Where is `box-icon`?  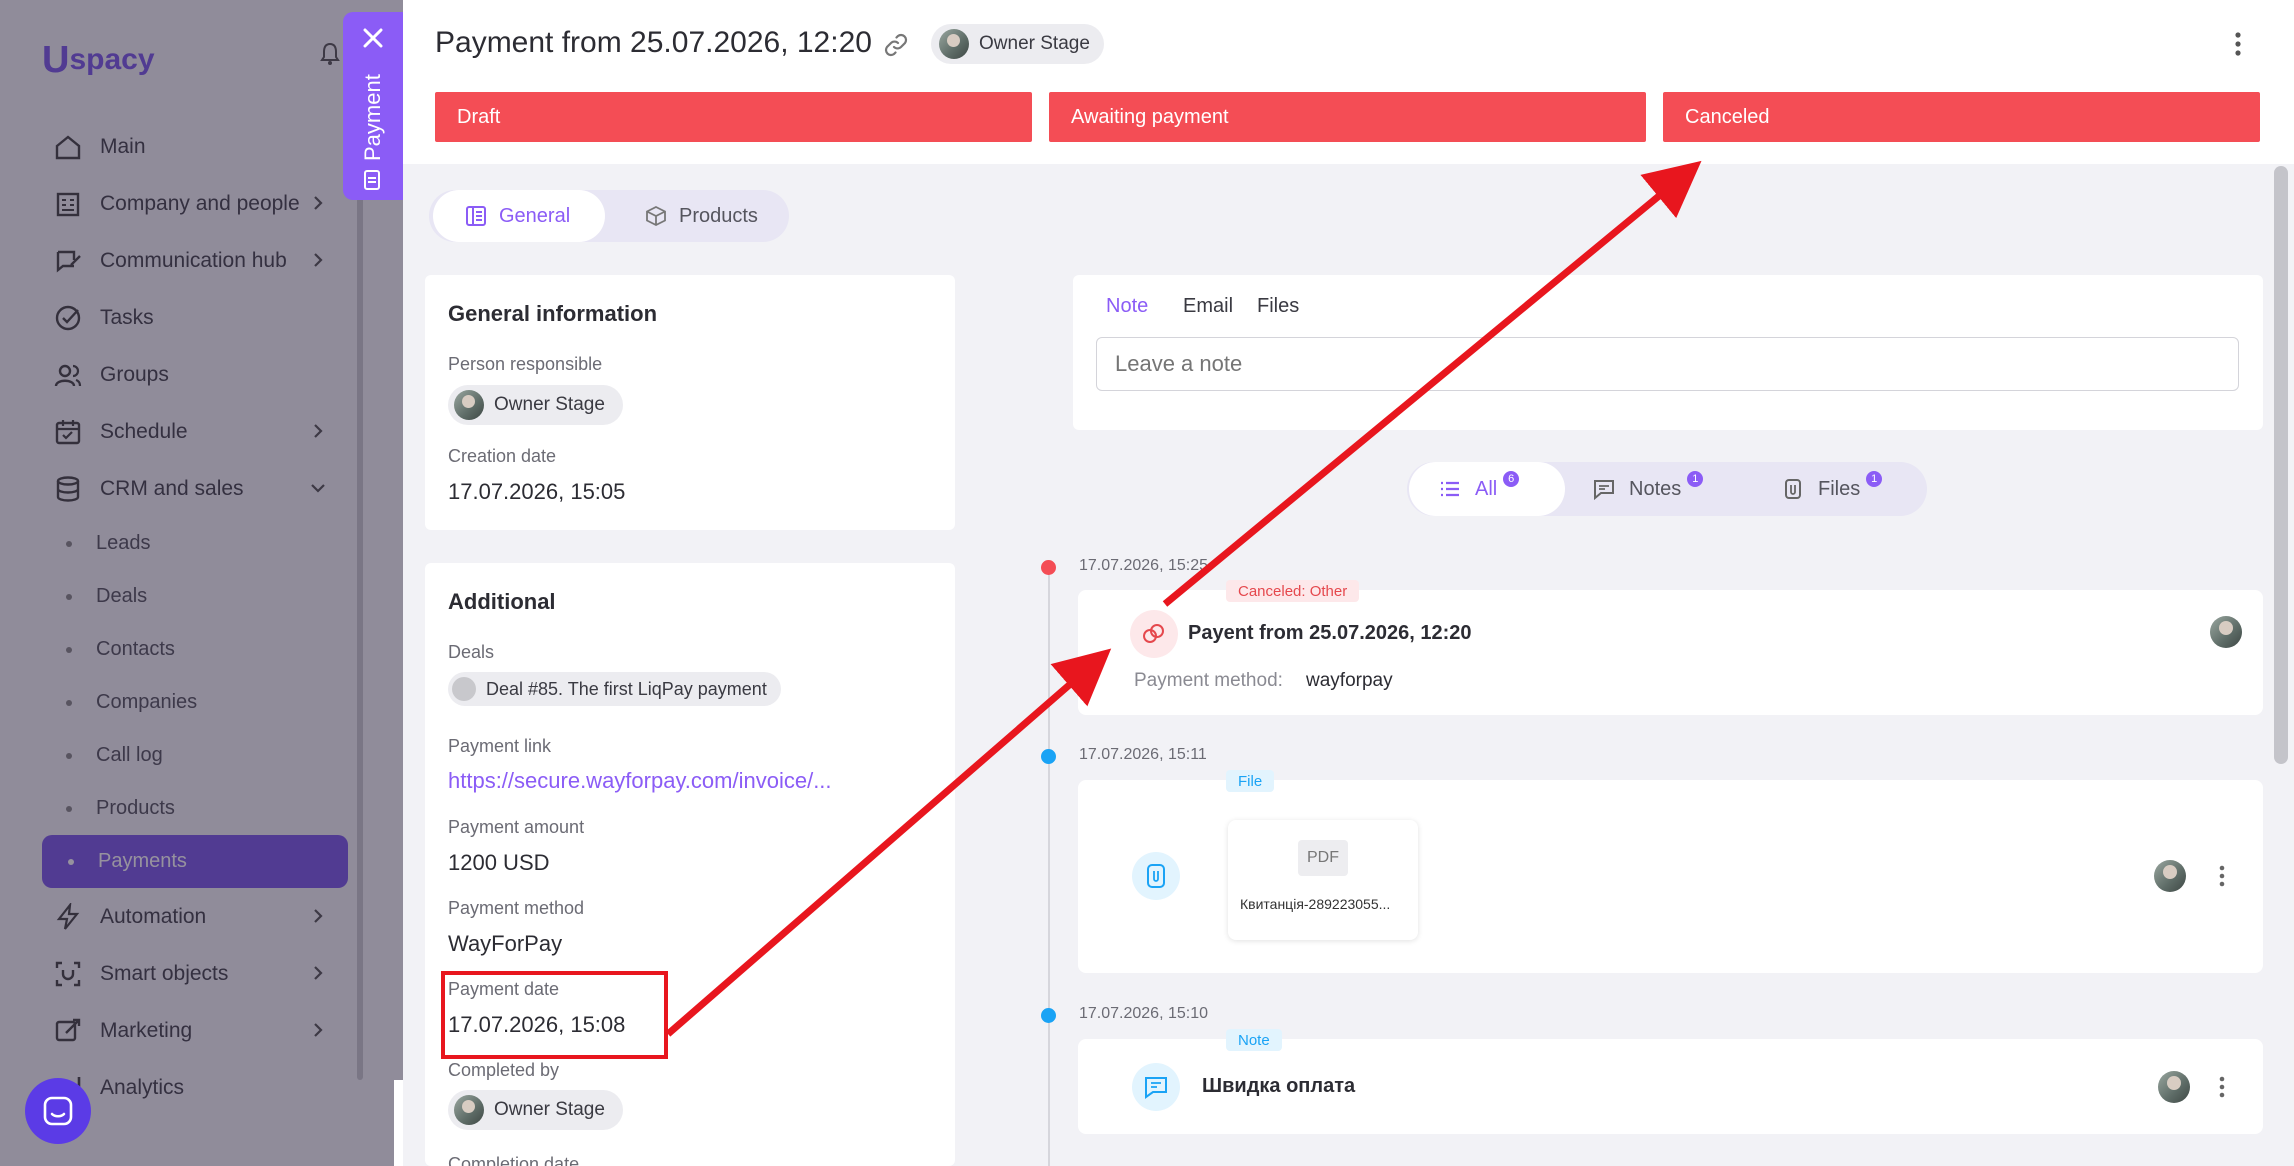
box-icon is located at coordinates (656, 216).